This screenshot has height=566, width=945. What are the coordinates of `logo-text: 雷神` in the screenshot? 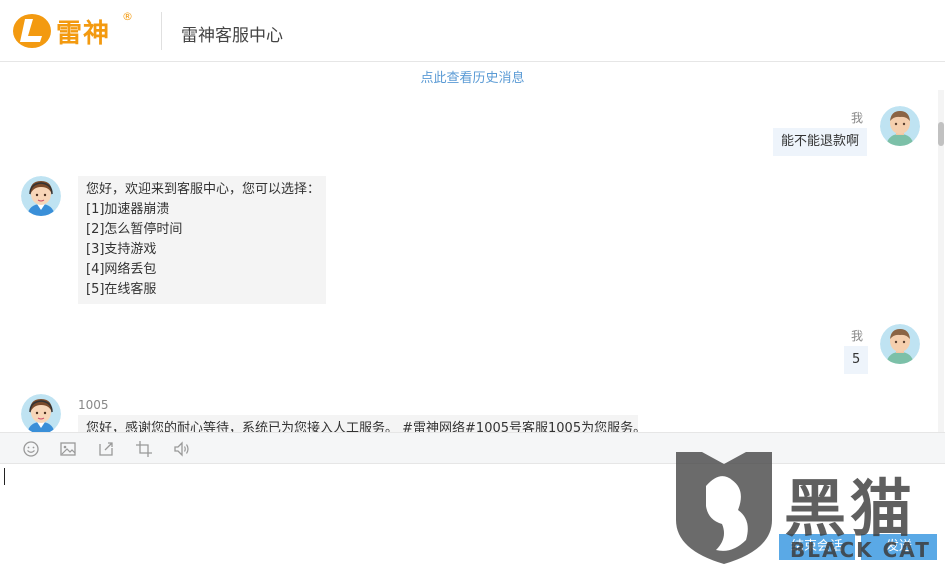 It's located at (83, 33).